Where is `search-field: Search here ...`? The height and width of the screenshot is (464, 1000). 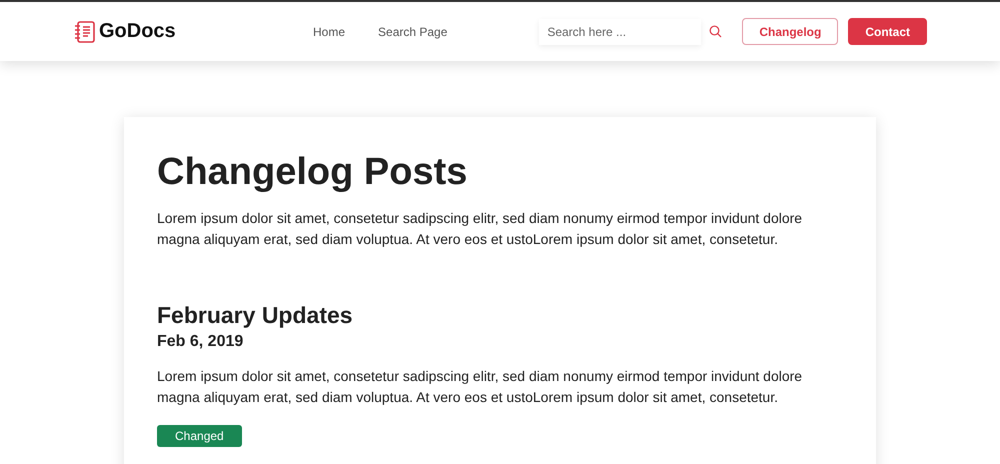
search-field: Search here ... is located at coordinates (620, 31).